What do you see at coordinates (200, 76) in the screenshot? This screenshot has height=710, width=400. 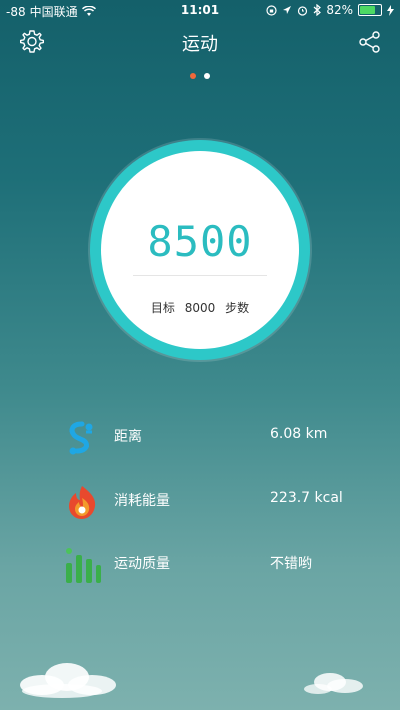 I see `page-indicator` at bounding box center [200, 76].